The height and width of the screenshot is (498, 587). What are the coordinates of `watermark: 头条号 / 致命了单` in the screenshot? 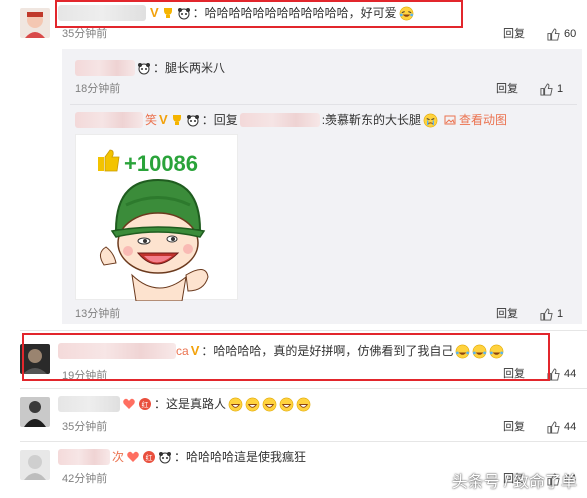 It's located at (514, 480).